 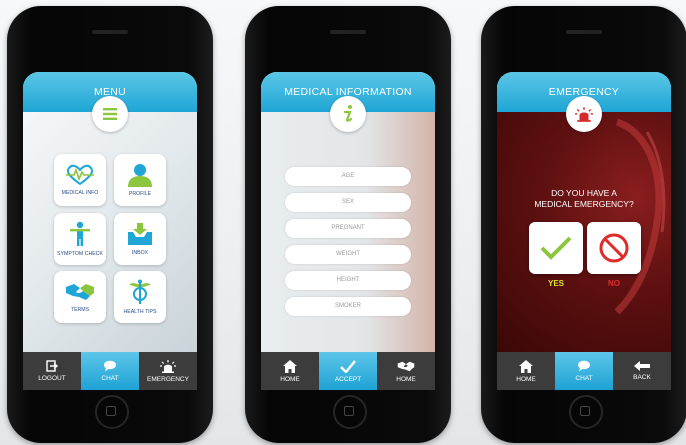 What do you see at coordinates (80, 233) in the screenshot?
I see `body-check-icon` at bounding box center [80, 233].